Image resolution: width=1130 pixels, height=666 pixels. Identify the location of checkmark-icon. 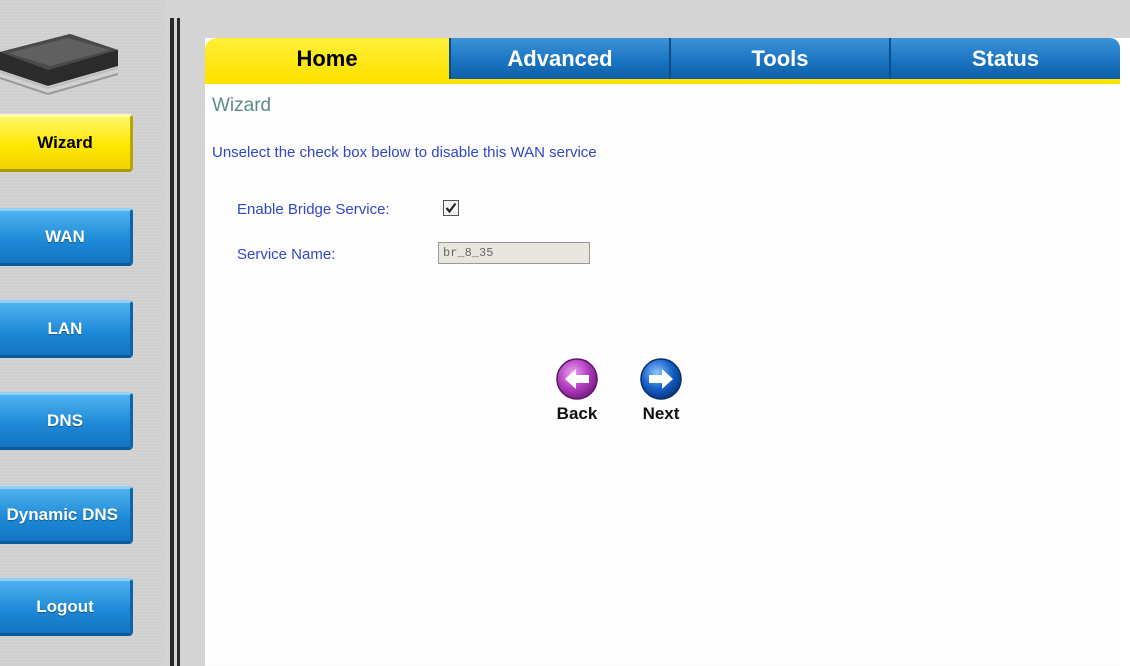
(451, 208).